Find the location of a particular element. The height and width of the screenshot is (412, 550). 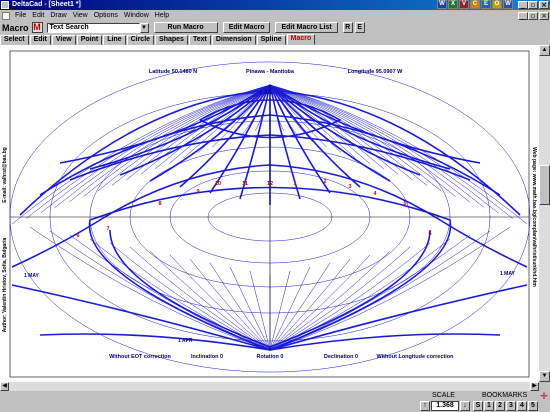

hour-label: 12 is located at coordinates (270, 184).